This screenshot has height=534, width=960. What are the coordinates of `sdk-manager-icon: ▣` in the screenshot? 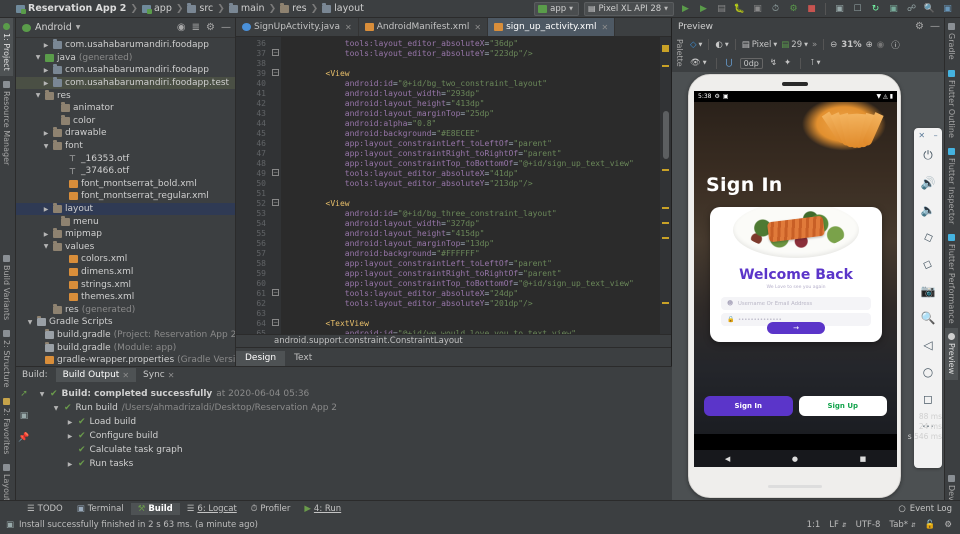 It's located at (839, 8).